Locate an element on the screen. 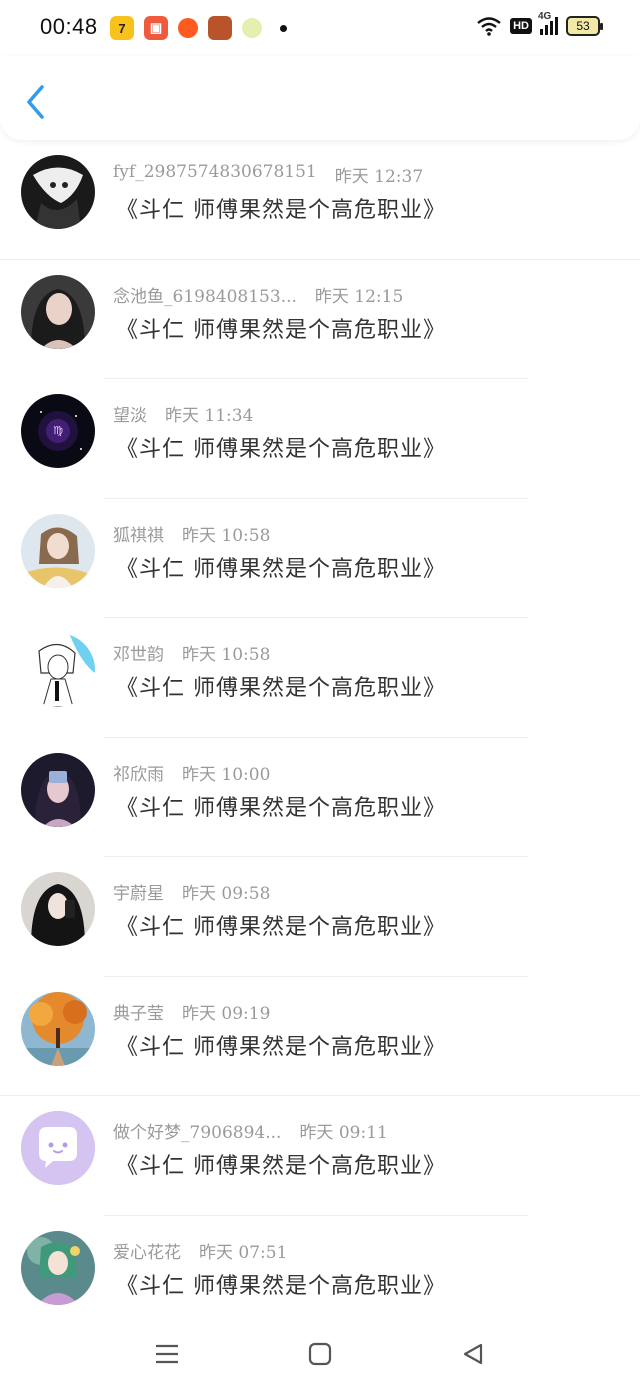  user-name: 狐祺祺 is located at coordinates (138, 533).